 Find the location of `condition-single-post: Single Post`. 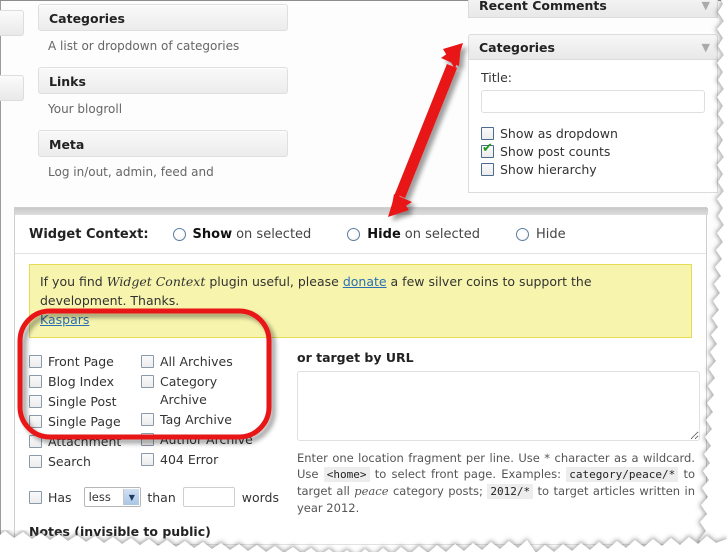

condition-single-post: Single Post is located at coordinates (85, 402).